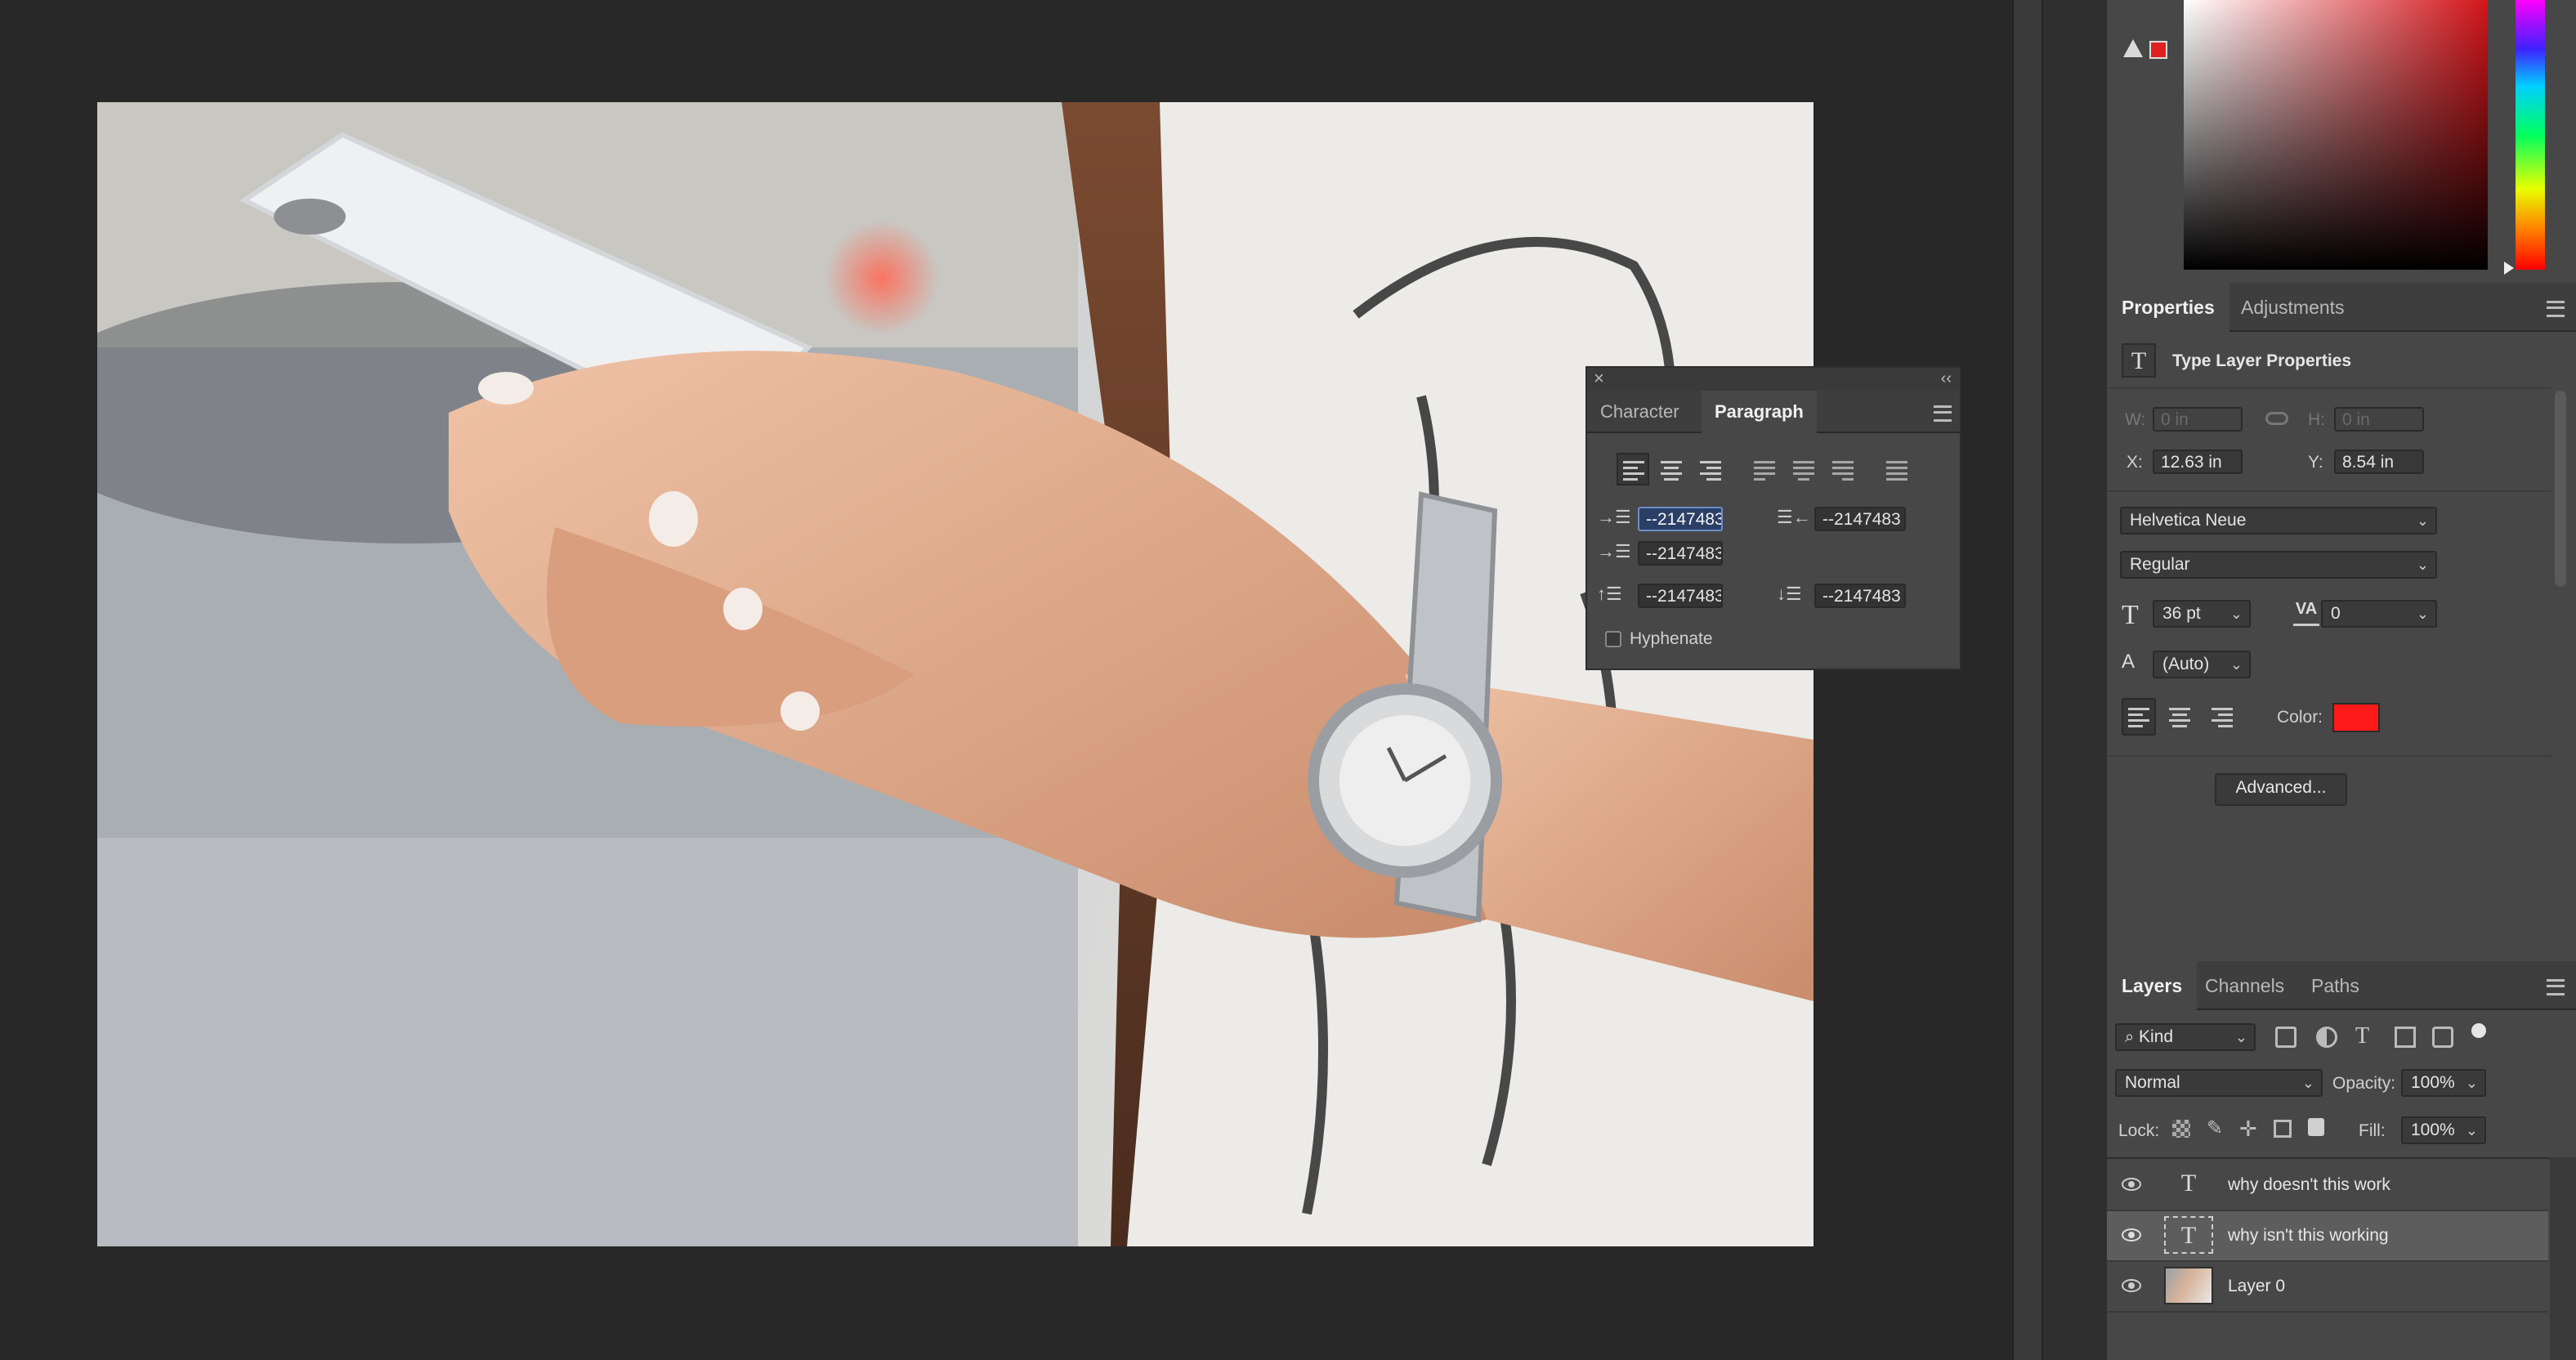 Image resolution: width=2576 pixels, height=1360 pixels. Describe the element at coordinates (2285, 1037) in the screenshot. I see `image-filter-icon` at that location.